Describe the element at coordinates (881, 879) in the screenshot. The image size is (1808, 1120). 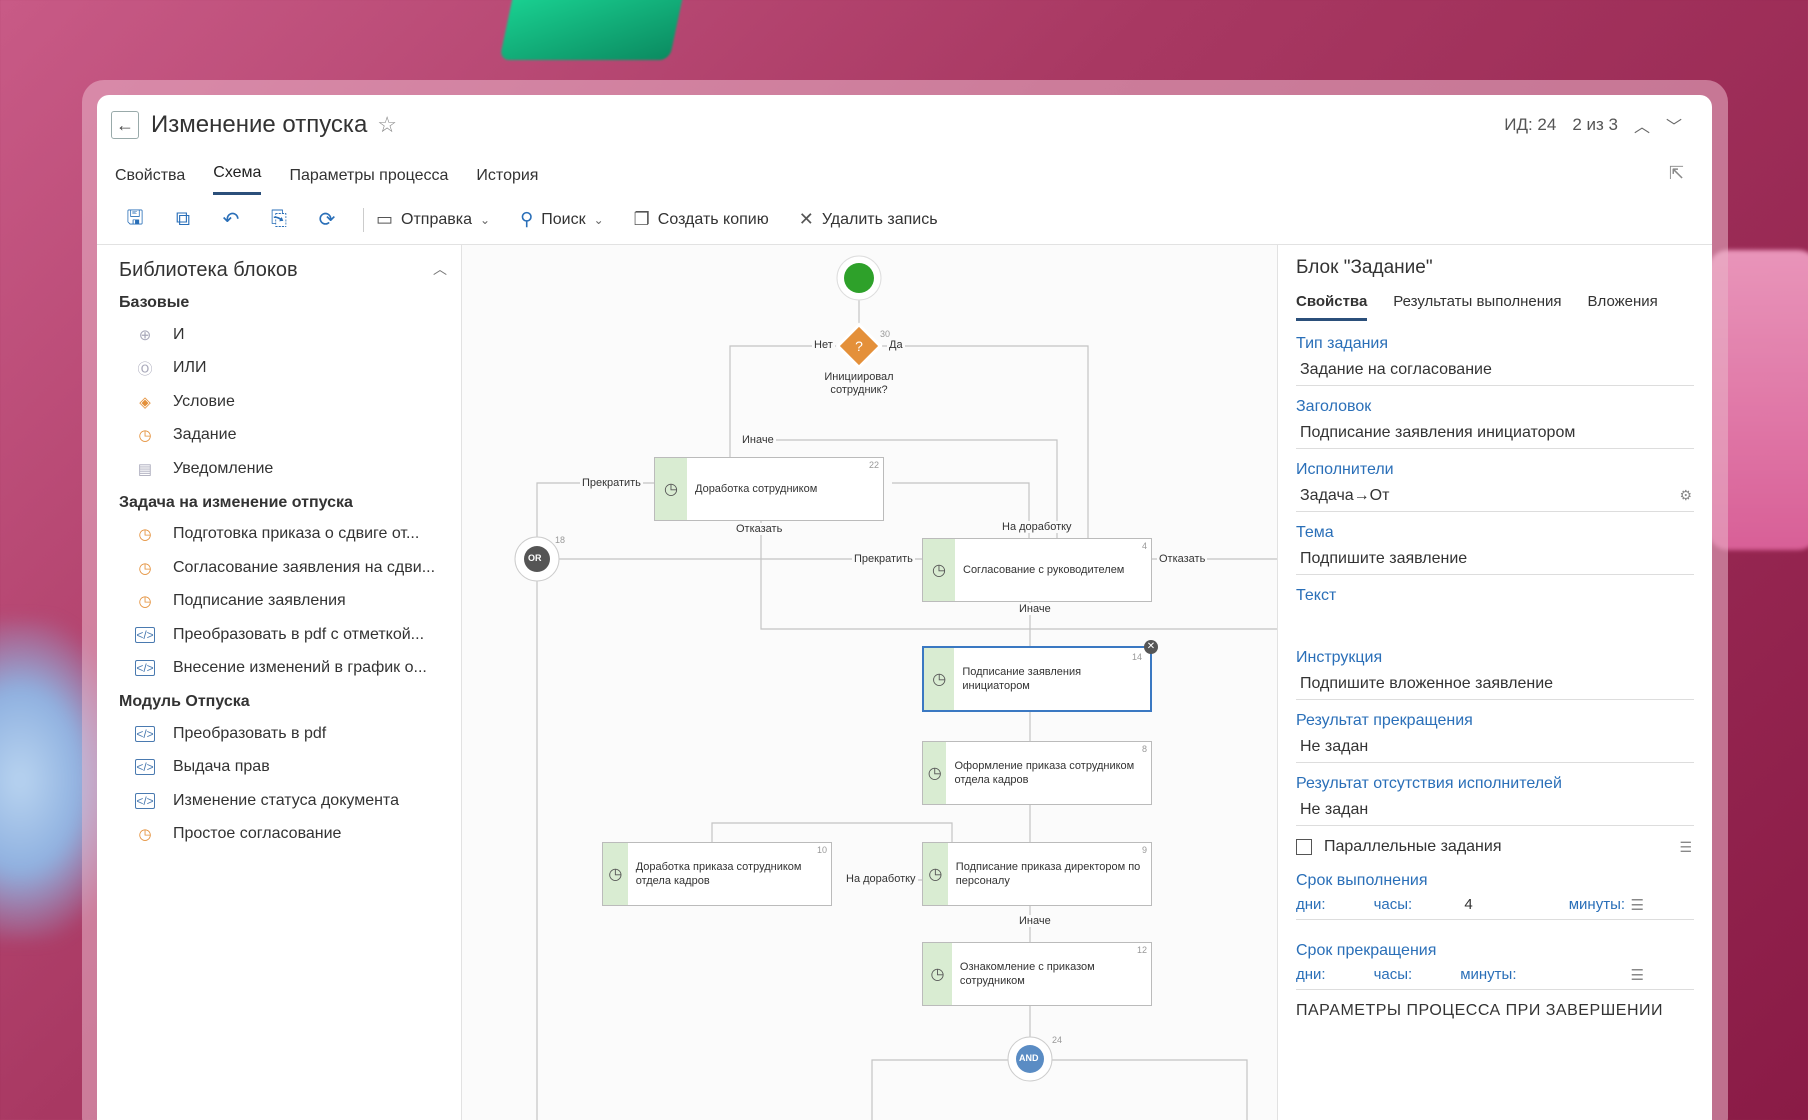
I see `edge-label: На доработку` at that location.